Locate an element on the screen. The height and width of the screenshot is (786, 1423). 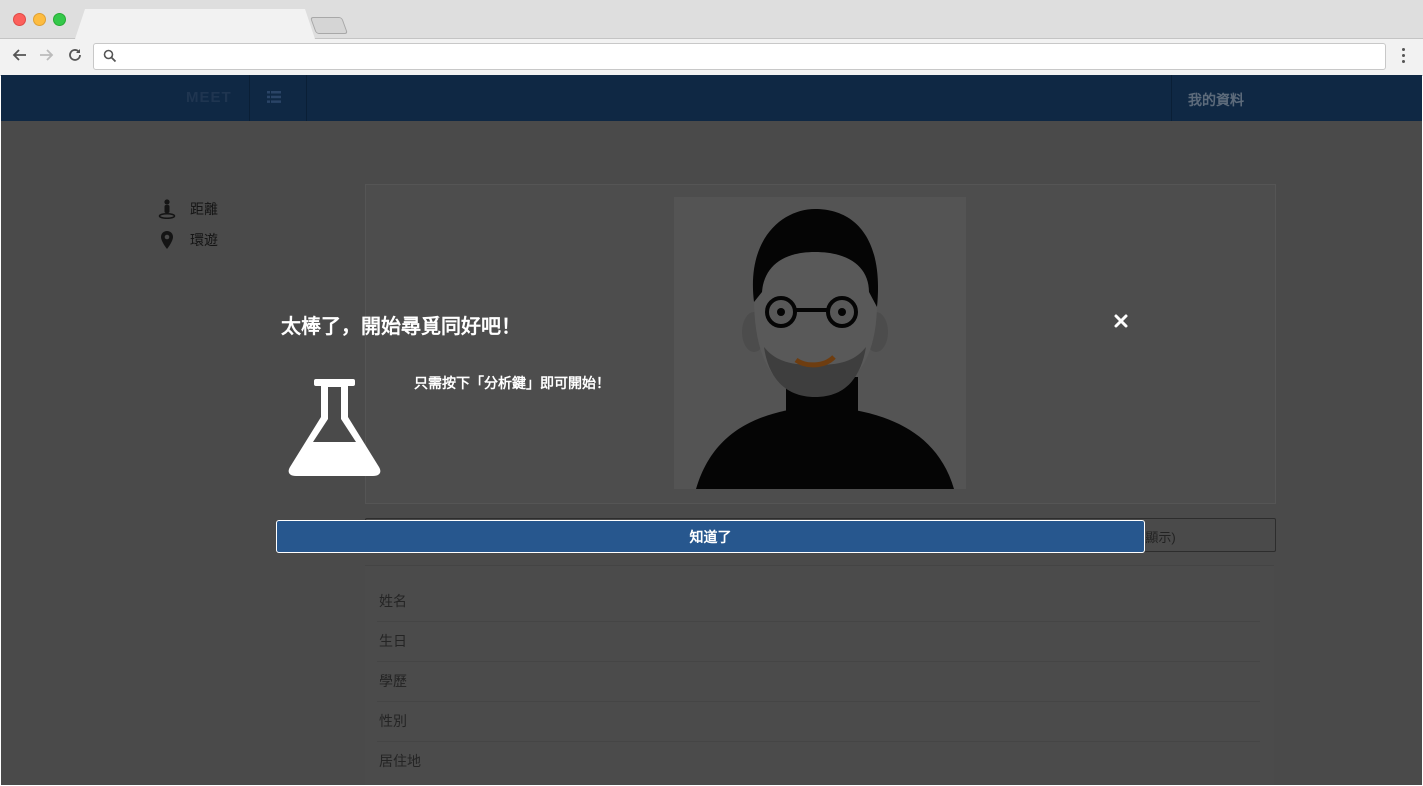
browser-menu-button is located at coordinates (1403, 55).